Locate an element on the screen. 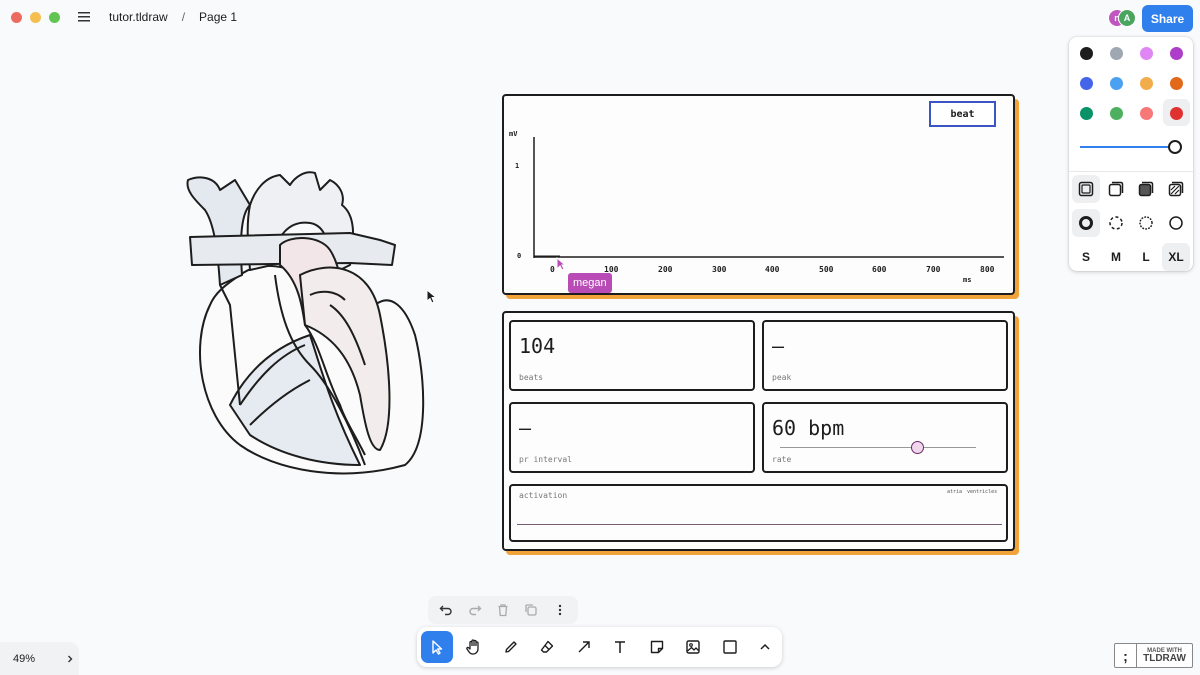 This screenshot has width=1200, height=675. fill-none-button is located at coordinates (1086, 189).